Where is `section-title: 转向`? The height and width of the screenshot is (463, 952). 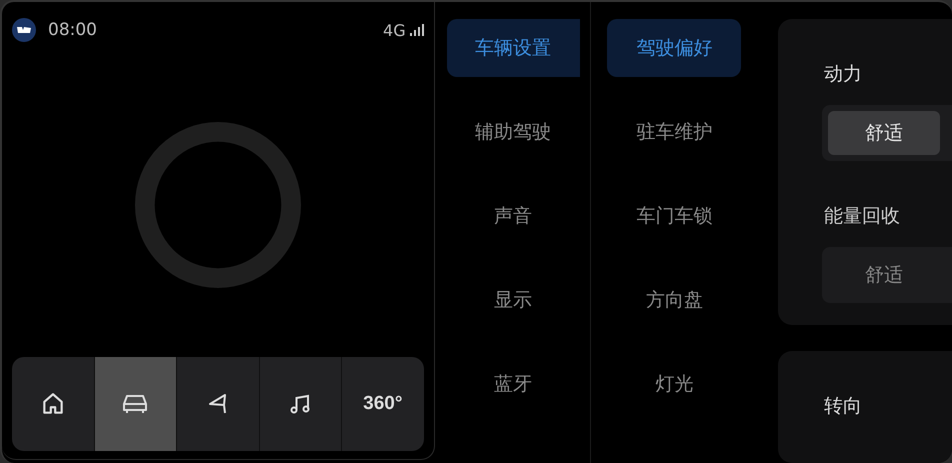 section-title: 转向 is located at coordinates (843, 406).